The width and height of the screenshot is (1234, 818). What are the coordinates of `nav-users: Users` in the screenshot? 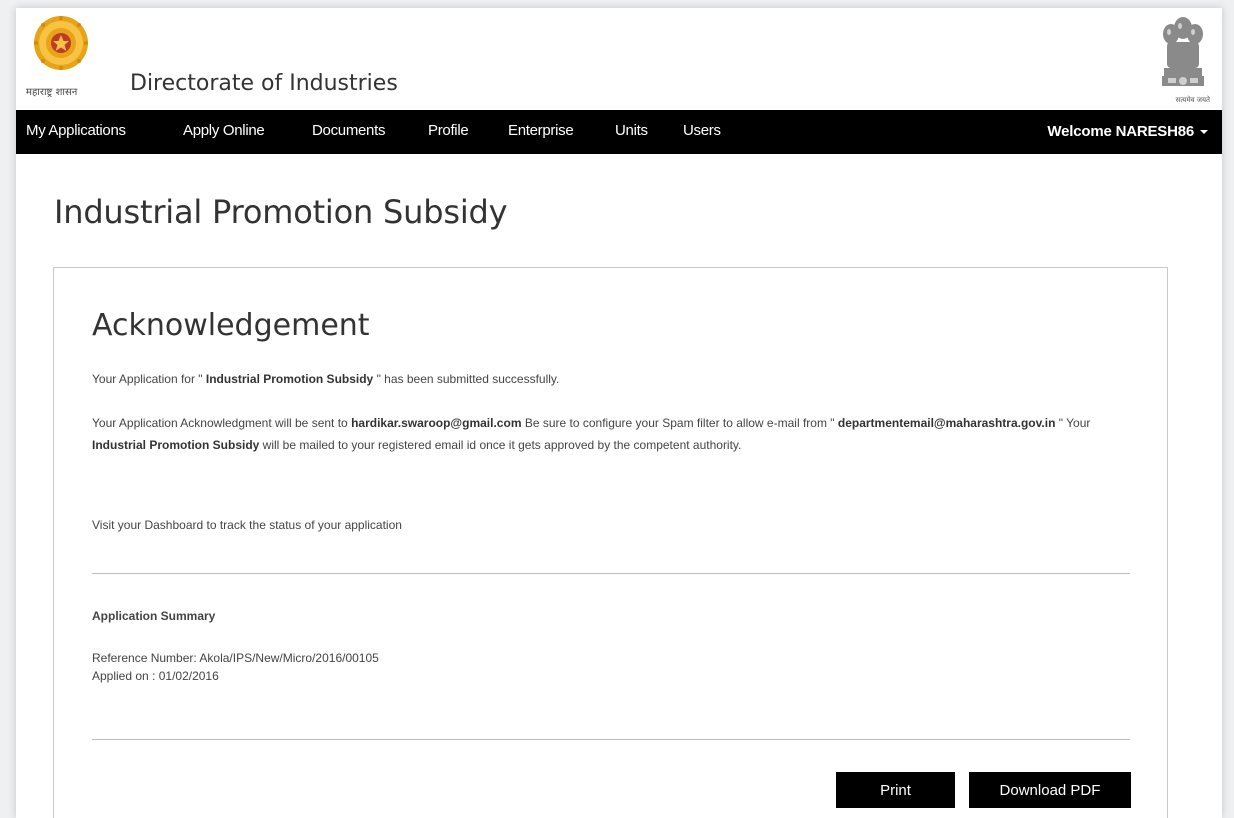 It's located at (702, 130).